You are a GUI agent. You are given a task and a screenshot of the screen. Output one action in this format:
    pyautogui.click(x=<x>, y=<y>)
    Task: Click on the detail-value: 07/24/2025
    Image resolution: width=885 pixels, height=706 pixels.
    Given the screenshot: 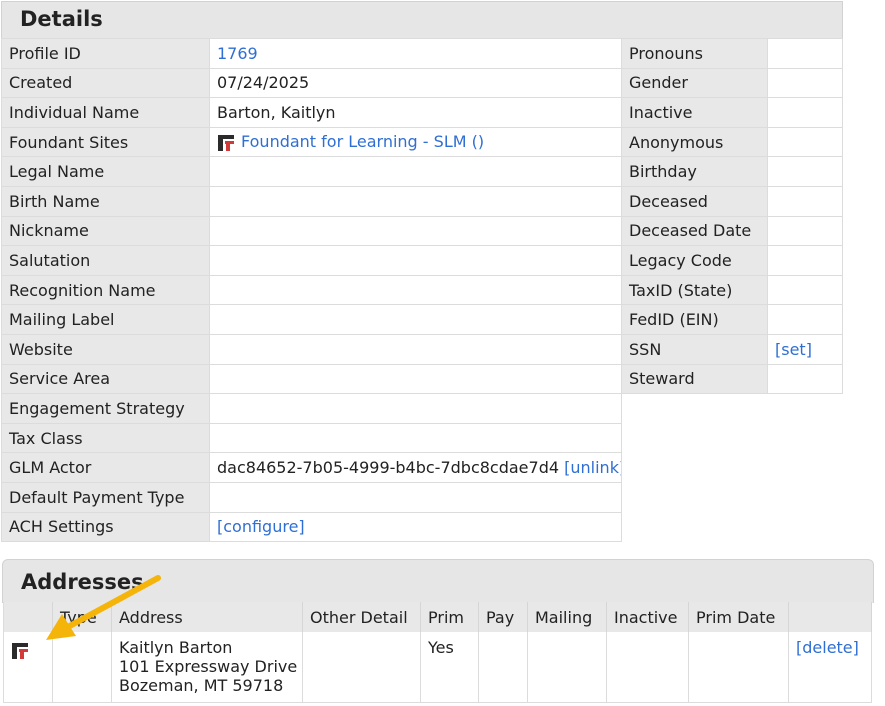 What is the action you would take?
    pyautogui.click(x=415, y=83)
    